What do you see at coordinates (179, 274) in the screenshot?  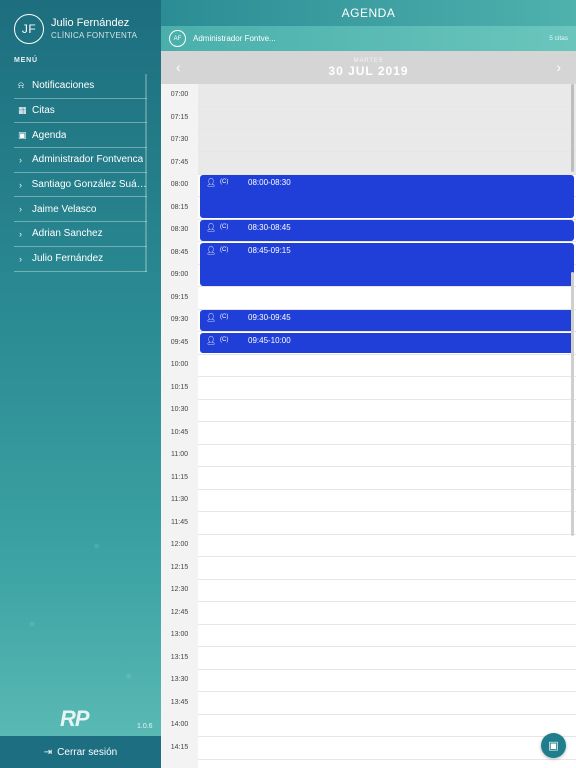 I see `time-slot-label: 09:00` at bounding box center [179, 274].